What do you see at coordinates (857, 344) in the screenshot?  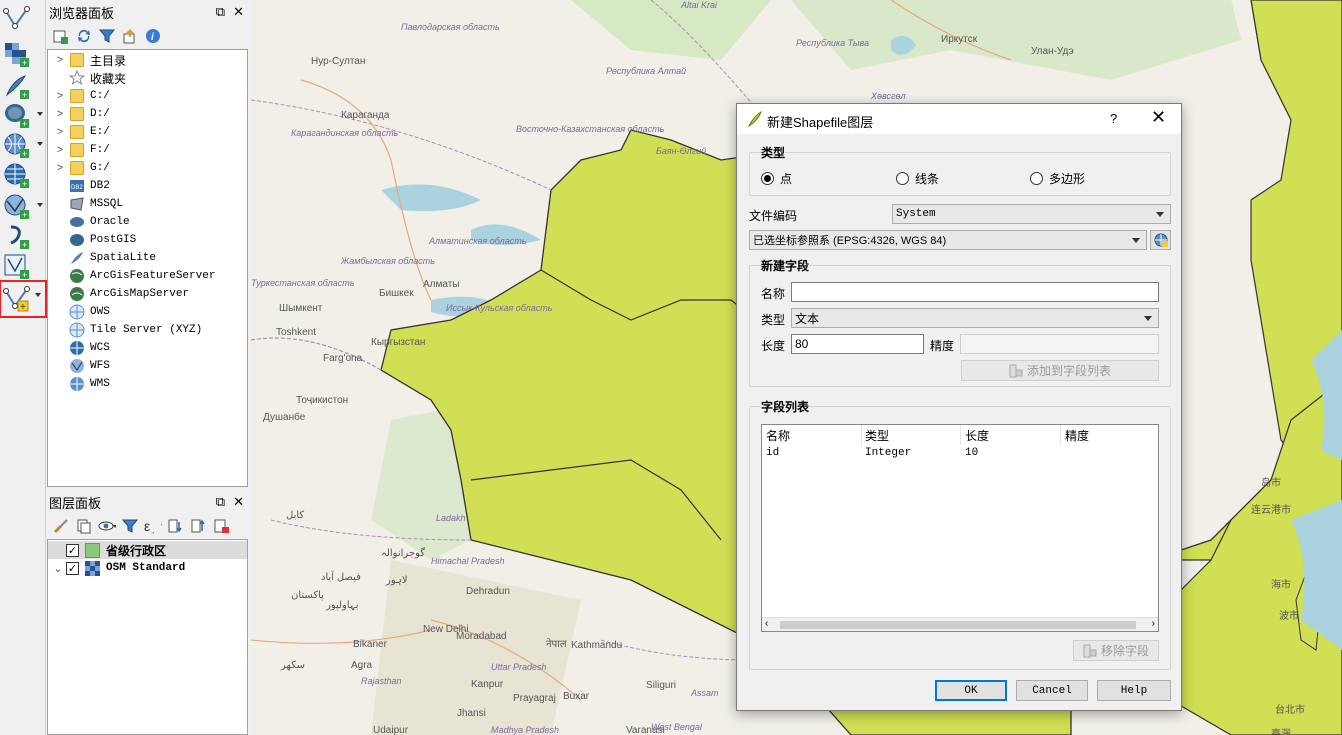 I see `field-length-input: 80` at bounding box center [857, 344].